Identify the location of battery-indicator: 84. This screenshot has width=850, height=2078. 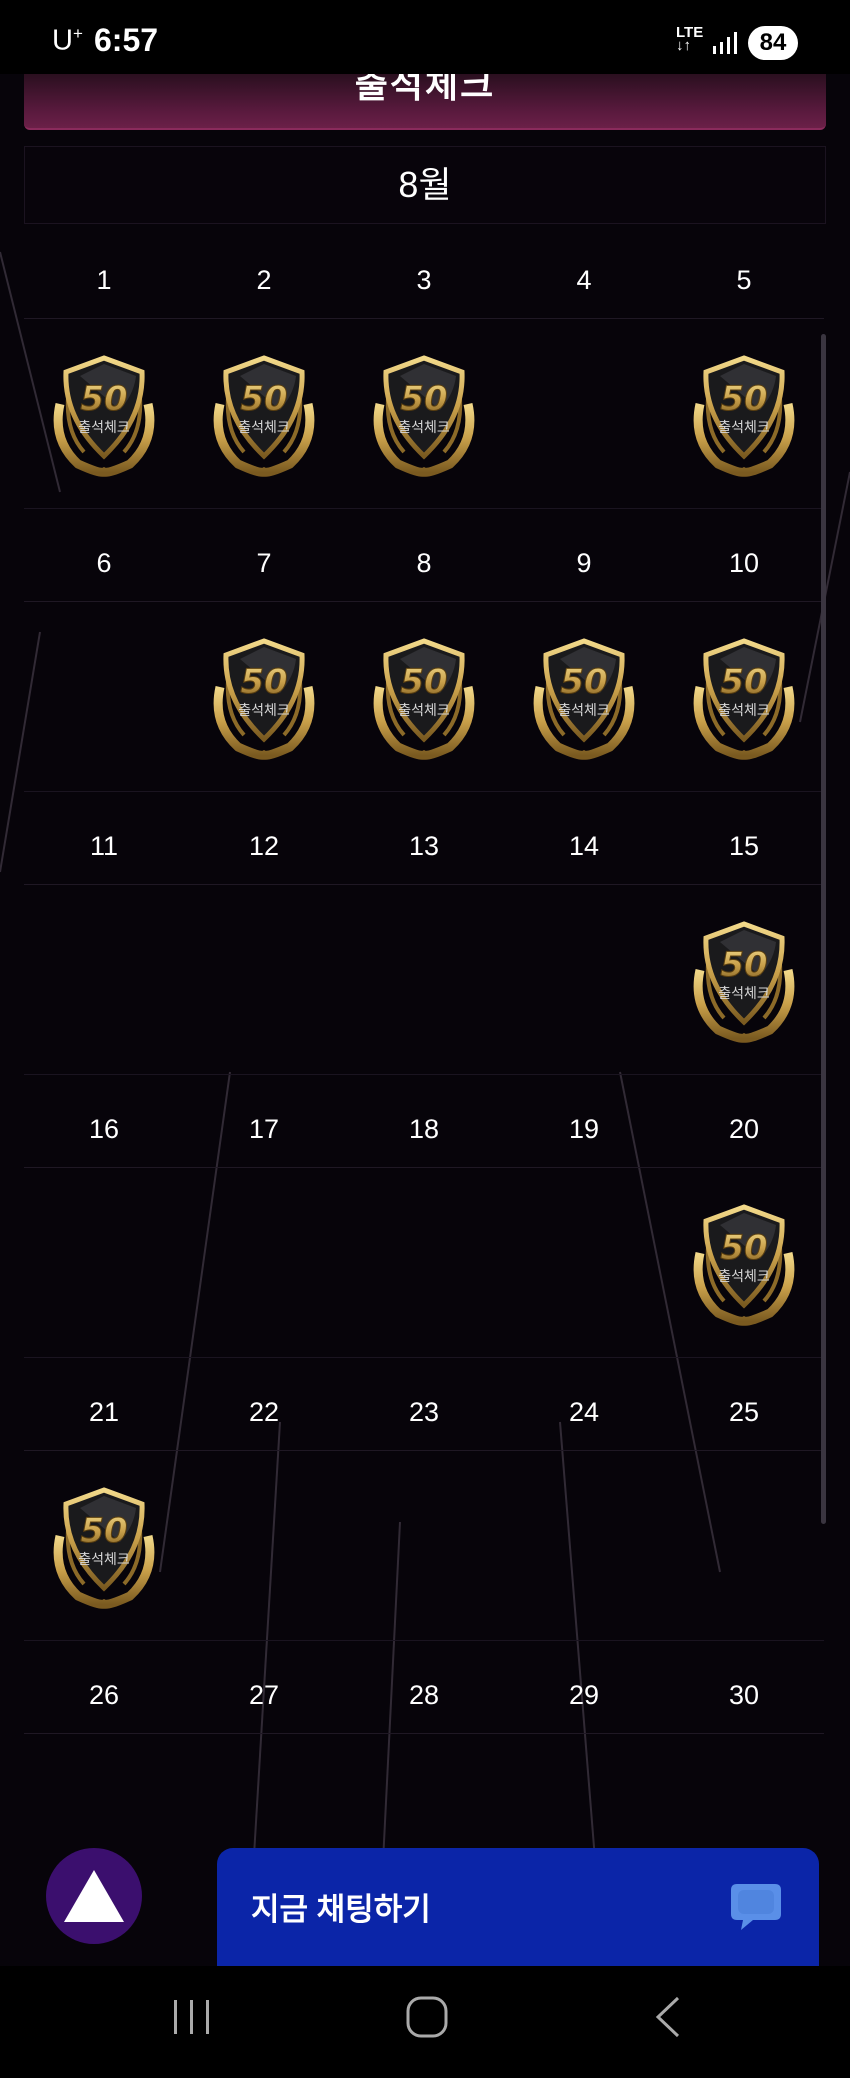
(773, 43).